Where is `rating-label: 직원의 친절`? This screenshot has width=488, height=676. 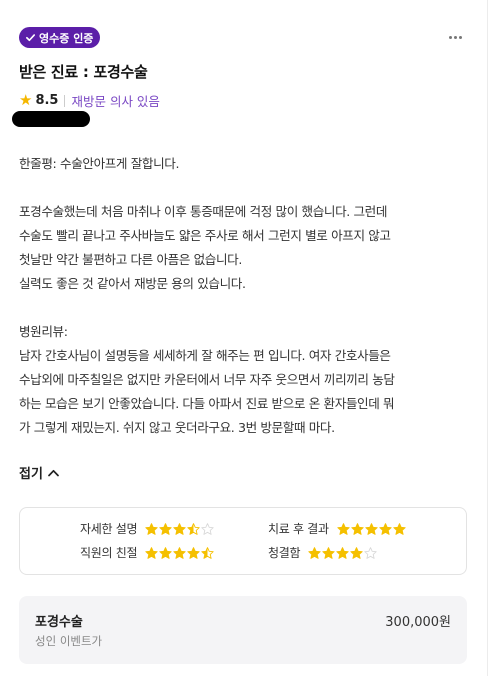
rating-label: 직원의 친절 is located at coordinates (109, 553).